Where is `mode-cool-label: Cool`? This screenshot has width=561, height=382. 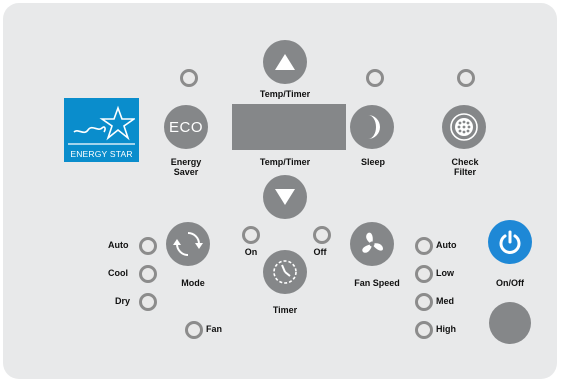 mode-cool-label: Cool is located at coordinates (118, 273).